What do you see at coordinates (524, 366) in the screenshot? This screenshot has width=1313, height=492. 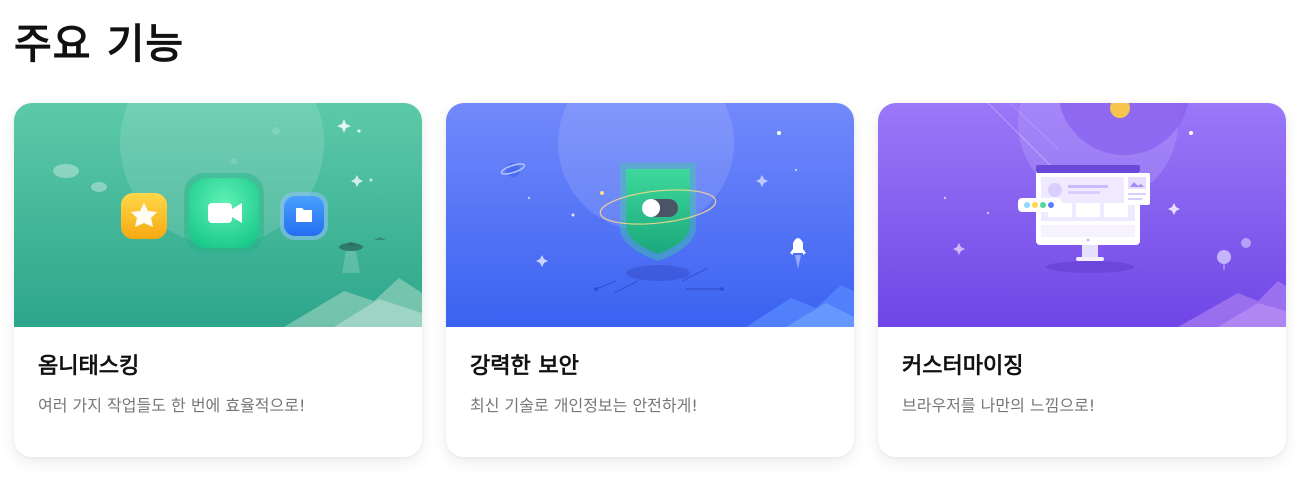 I see `card-title: 강력한 보안` at bounding box center [524, 366].